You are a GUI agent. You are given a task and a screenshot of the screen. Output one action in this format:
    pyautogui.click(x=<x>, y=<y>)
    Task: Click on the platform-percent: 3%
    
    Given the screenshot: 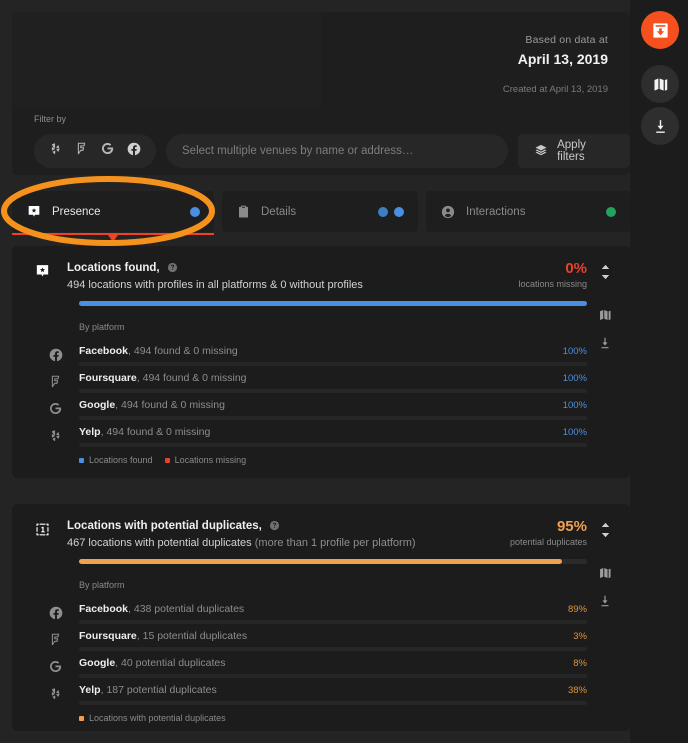 What is the action you would take?
    pyautogui.click(x=580, y=636)
    